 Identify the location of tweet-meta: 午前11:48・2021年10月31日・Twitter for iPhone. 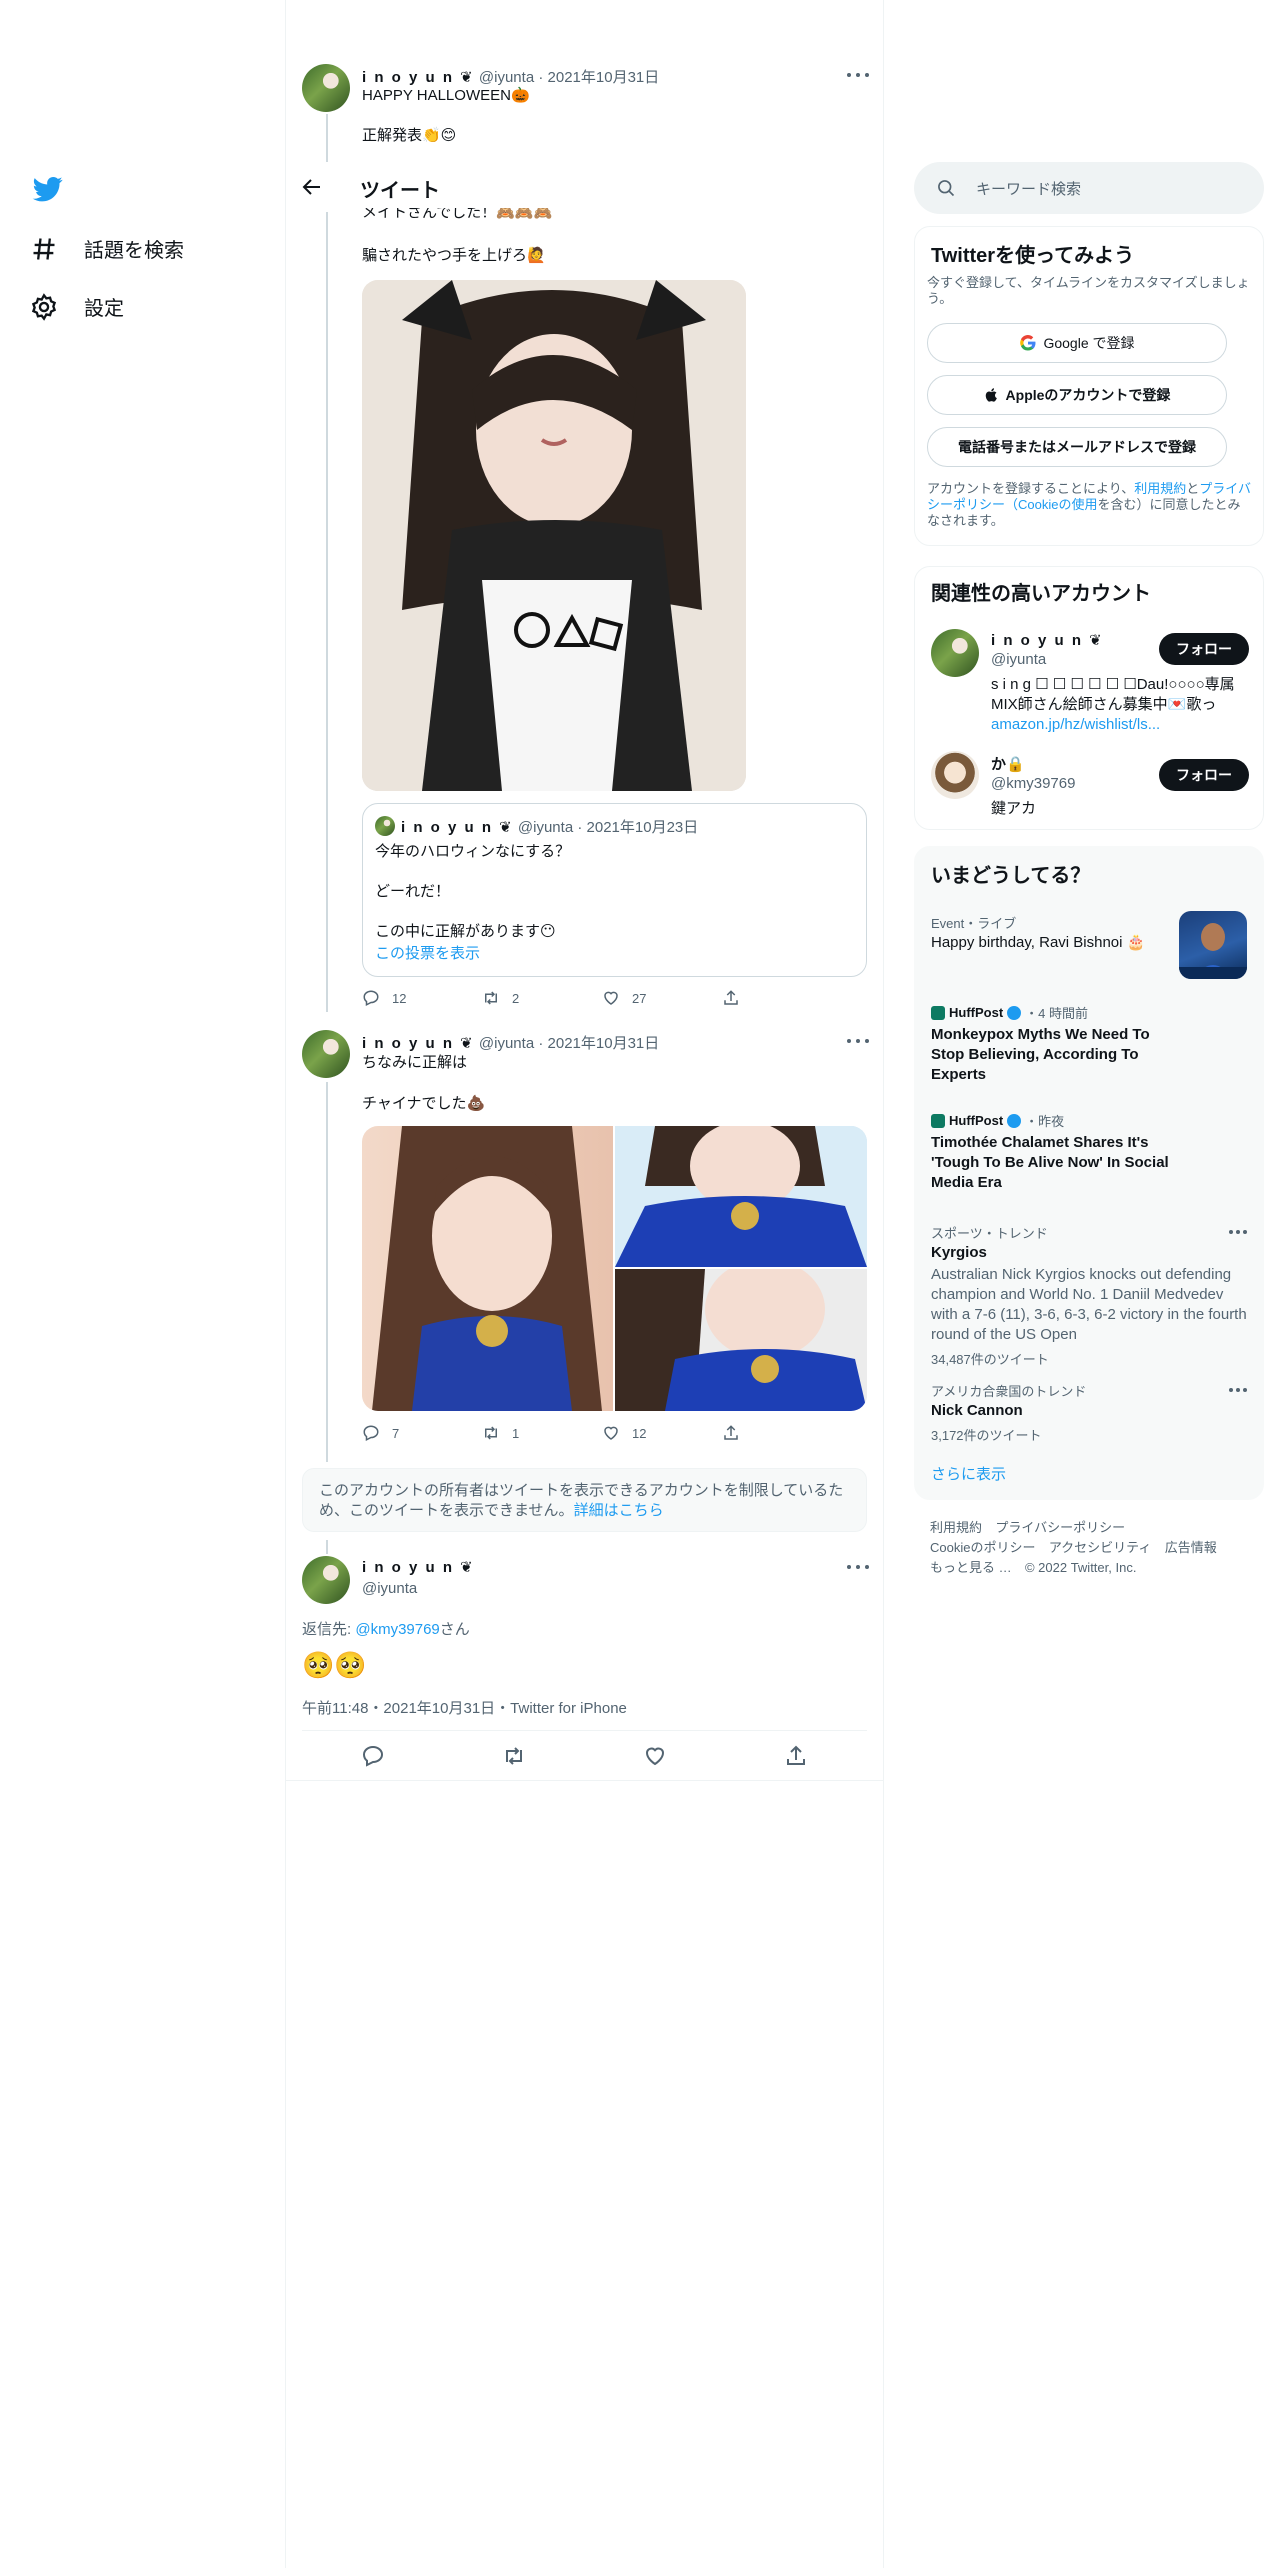
(464, 1707).